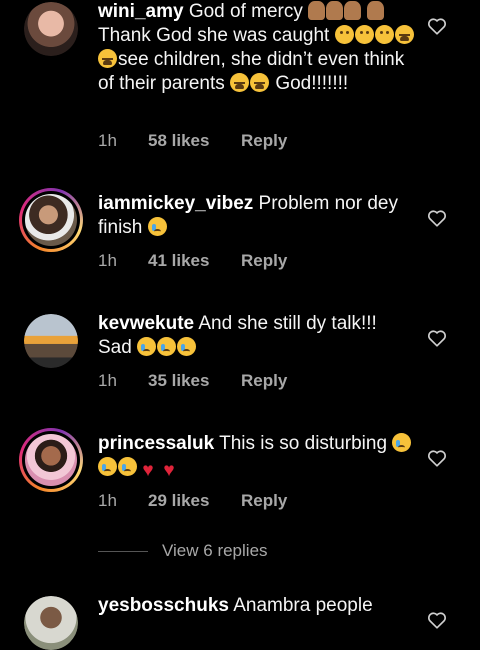 The image size is (480, 650). Describe the element at coordinates (141, 11) in the screenshot. I see `comment-username: wini_amy` at that location.